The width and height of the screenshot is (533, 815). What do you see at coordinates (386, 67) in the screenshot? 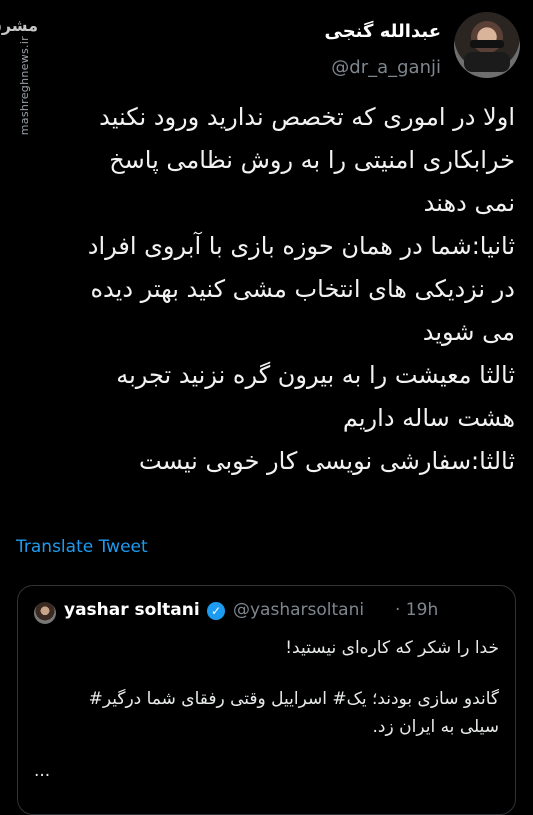
I see `author-handle: @dr_a_ganji` at bounding box center [386, 67].